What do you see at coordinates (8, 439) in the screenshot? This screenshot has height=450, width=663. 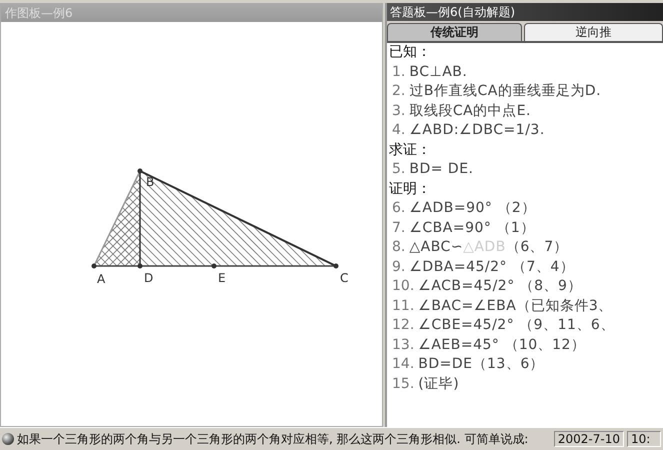 I see `status-icon` at bounding box center [8, 439].